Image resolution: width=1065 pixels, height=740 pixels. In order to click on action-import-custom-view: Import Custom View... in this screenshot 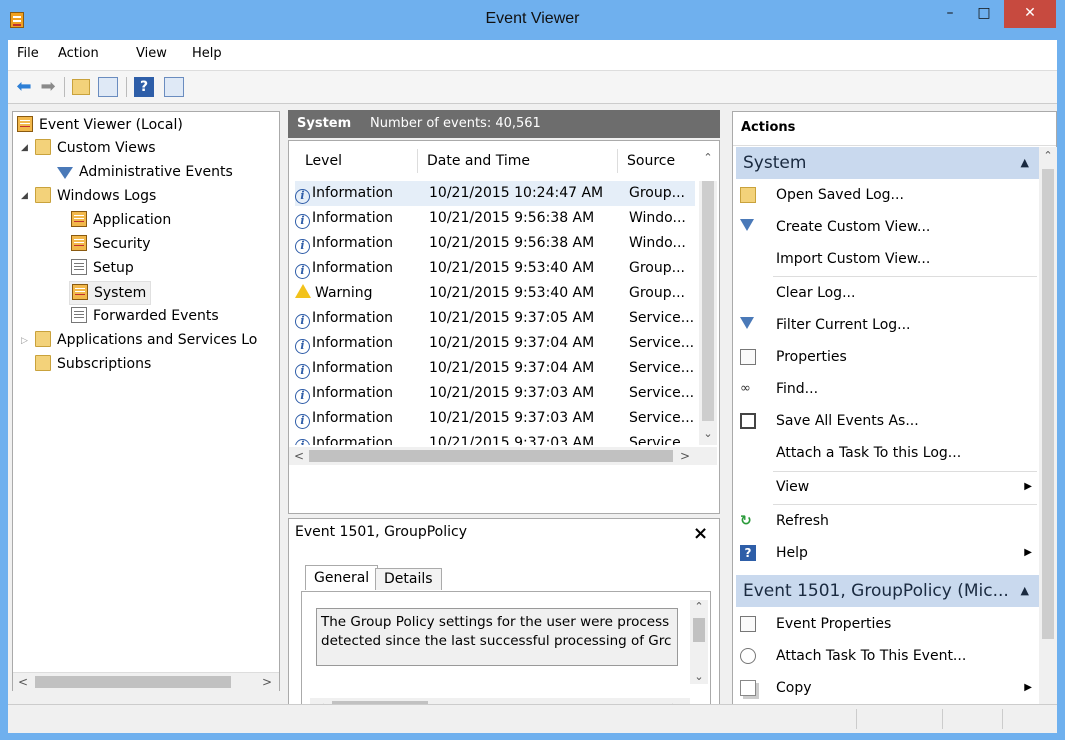, I will do `click(886, 259)`.